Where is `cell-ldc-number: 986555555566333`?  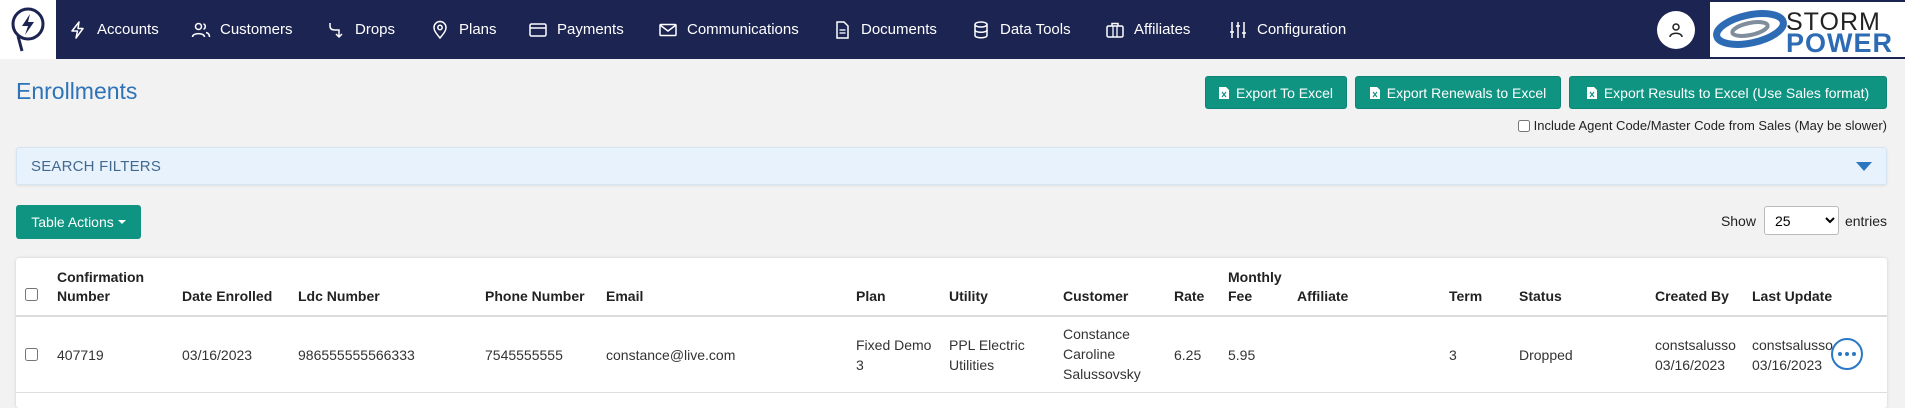 cell-ldc-number: 986555555566333 is located at coordinates (356, 355).